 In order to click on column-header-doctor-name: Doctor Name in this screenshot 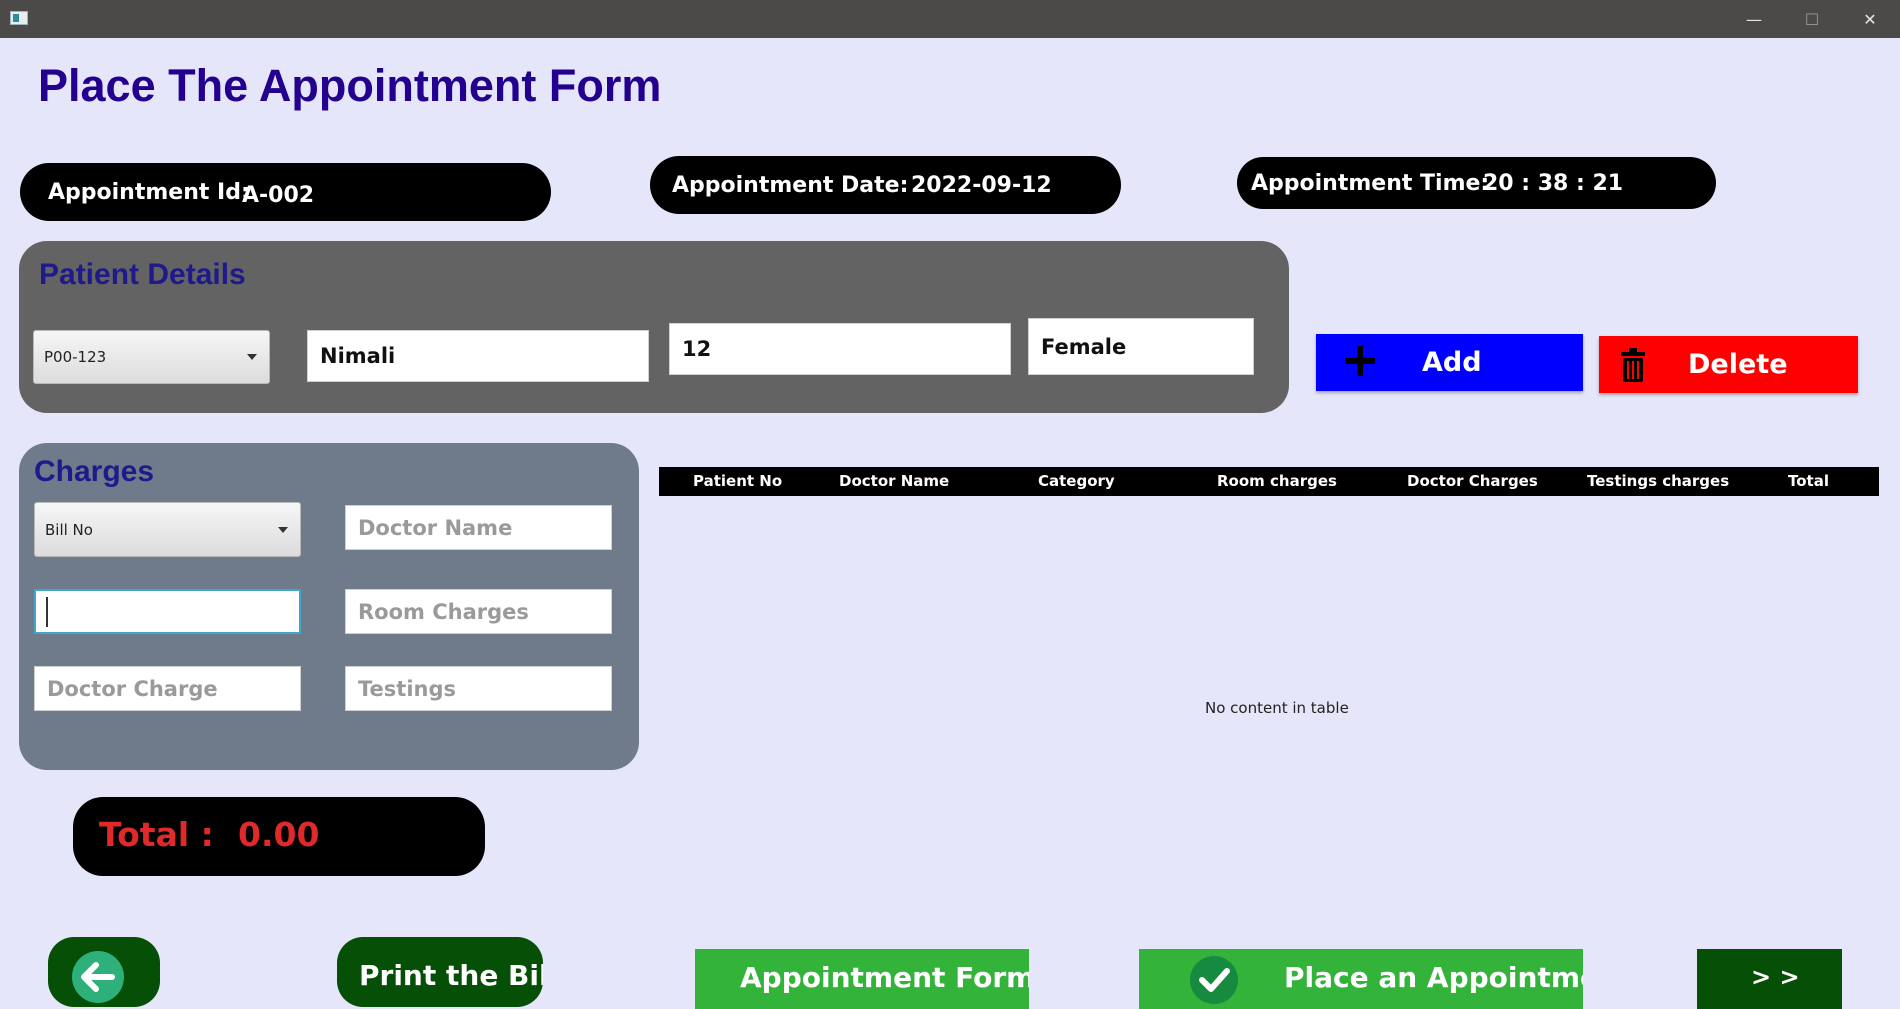, I will do `click(894, 481)`.